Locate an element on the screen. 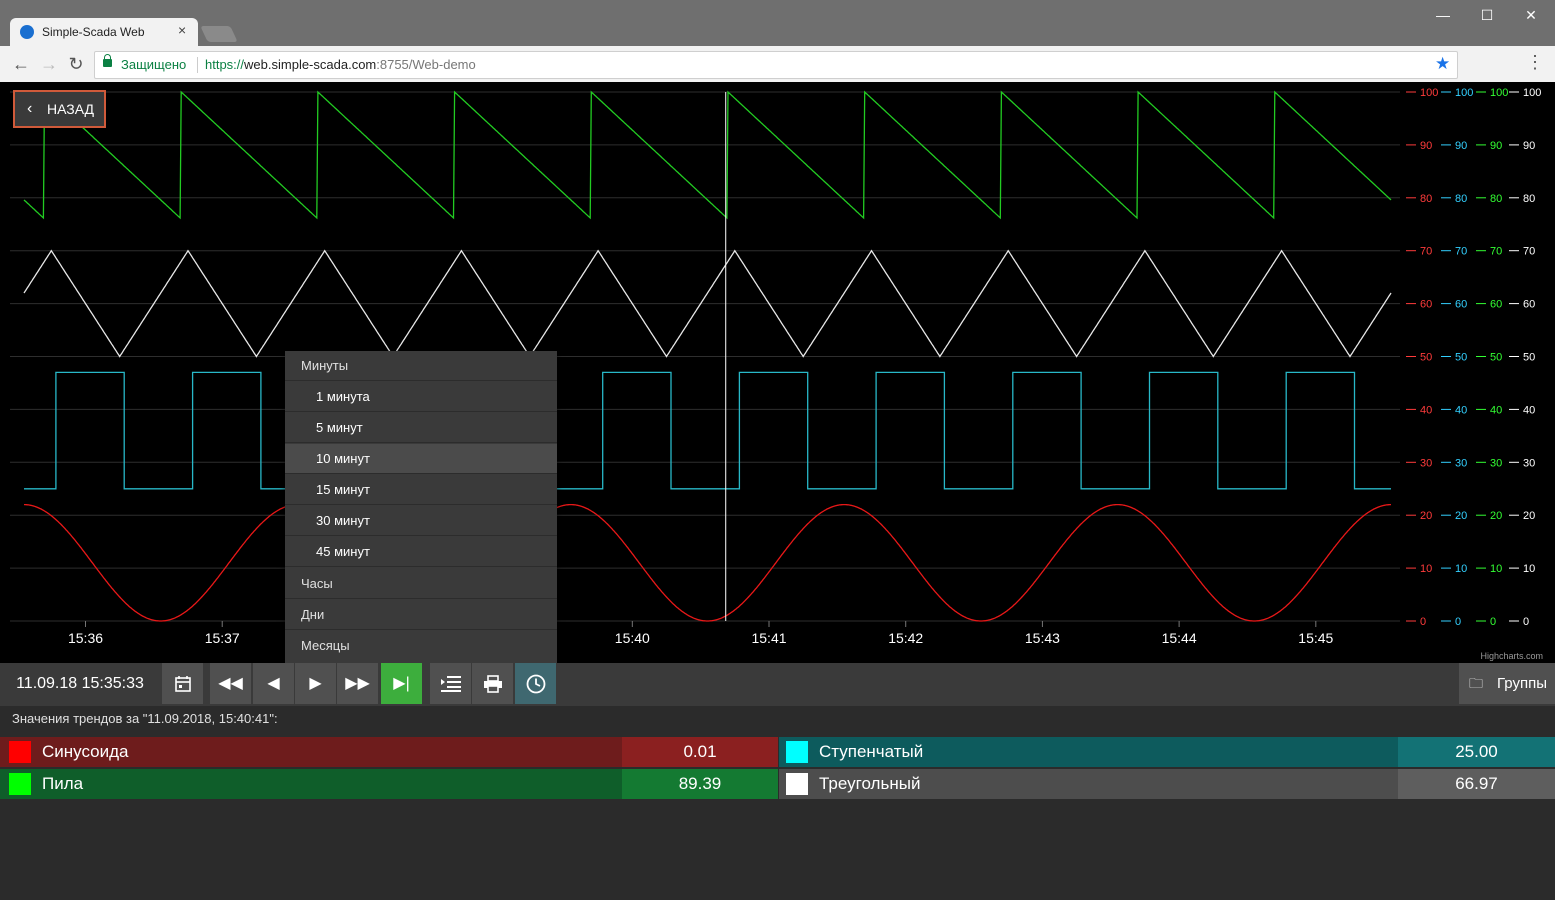 The height and width of the screenshot is (900, 1555). y-tick-label: 60 is located at coordinates (1426, 305).